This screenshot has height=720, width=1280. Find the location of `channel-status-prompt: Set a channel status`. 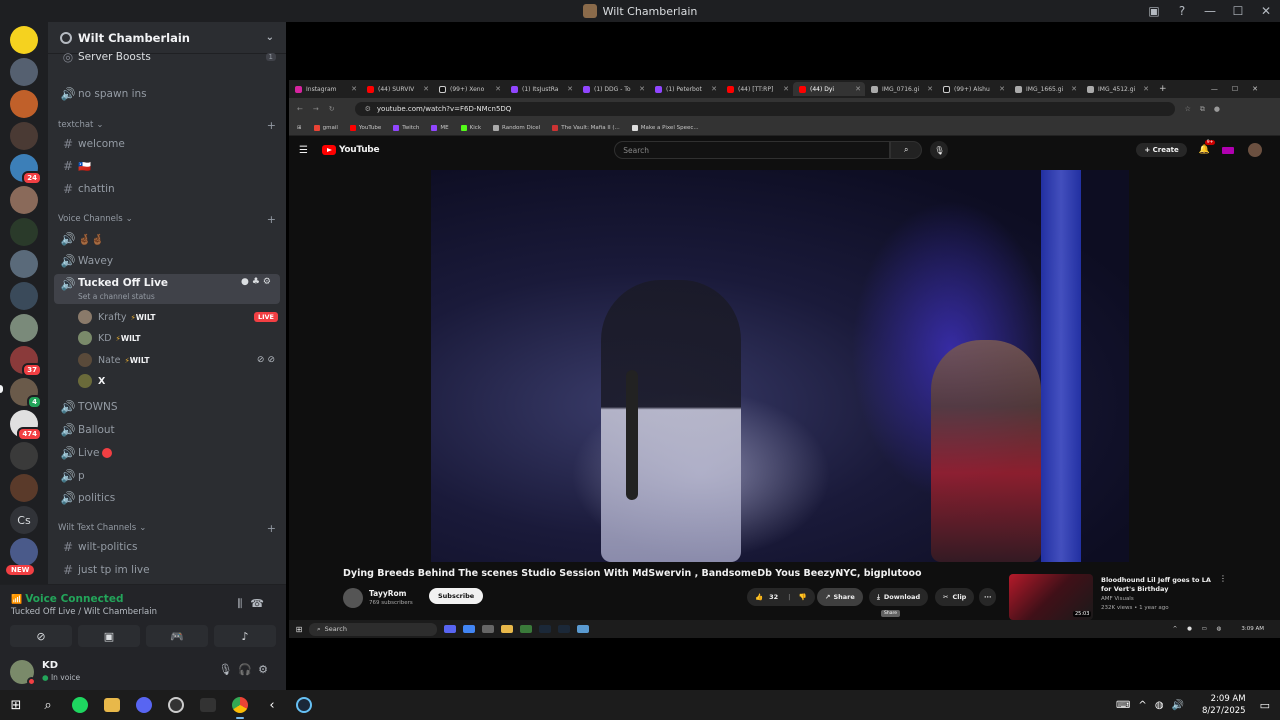

channel-status-prompt: Set a channel status is located at coordinates (116, 296).